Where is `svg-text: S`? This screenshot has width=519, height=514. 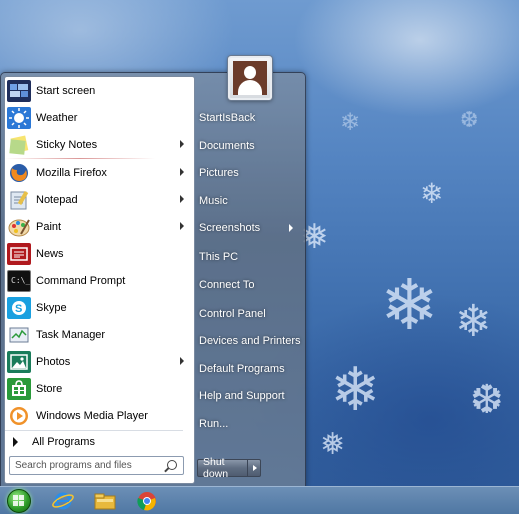 svg-text: S is located at coordinates (18, 309).